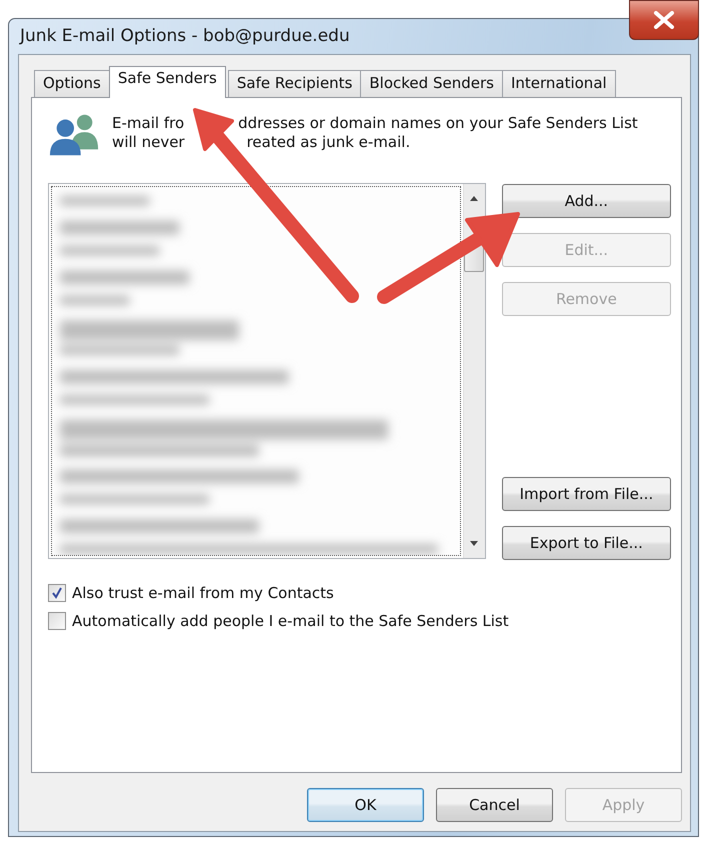 The width and height of the screenshot is (709, 841). What do you see at coordinates (295, 83) in the screenshot?
I see `tab: Safe Recipients` at bounding box center [295, 83].